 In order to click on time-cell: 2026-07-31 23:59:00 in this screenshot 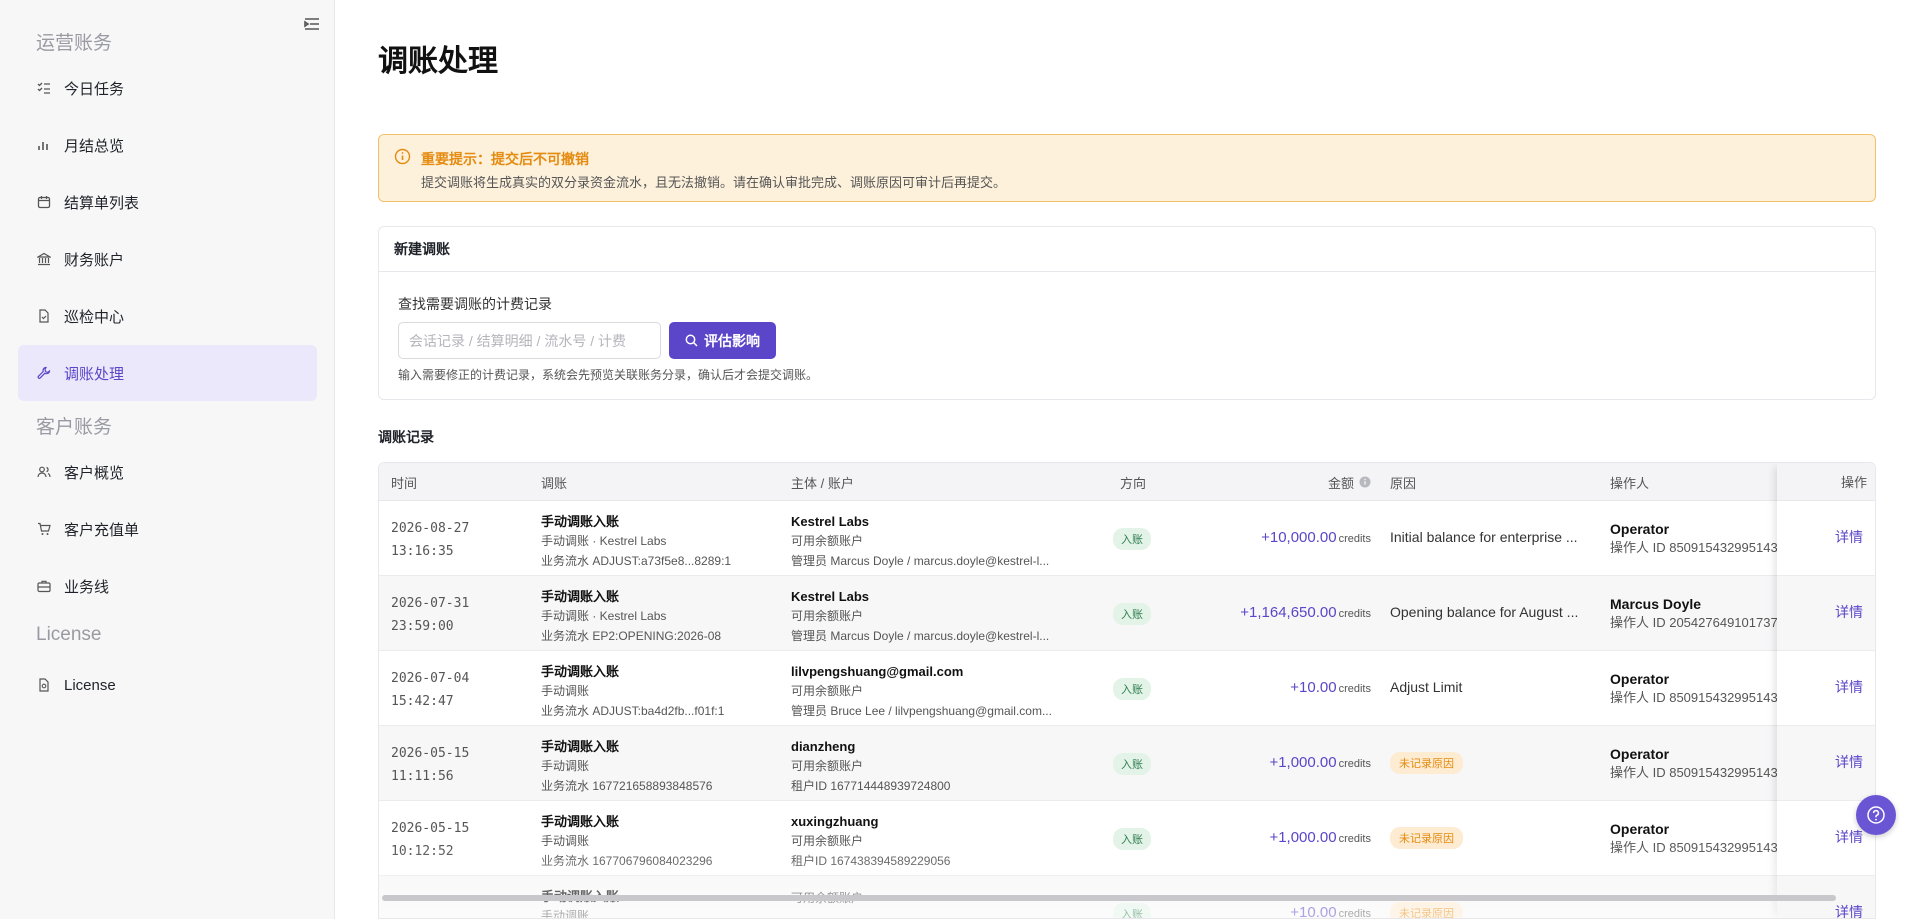, I will do `click(430, 615)`.